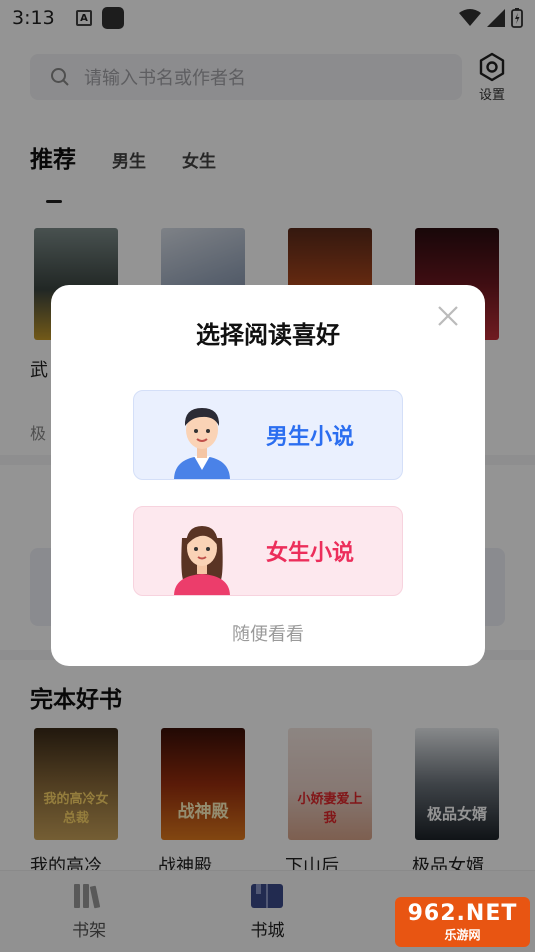  Describe the element at coordinates (462, 913) in the screenshot. I see `watermark-main: 962.NET` at that location.